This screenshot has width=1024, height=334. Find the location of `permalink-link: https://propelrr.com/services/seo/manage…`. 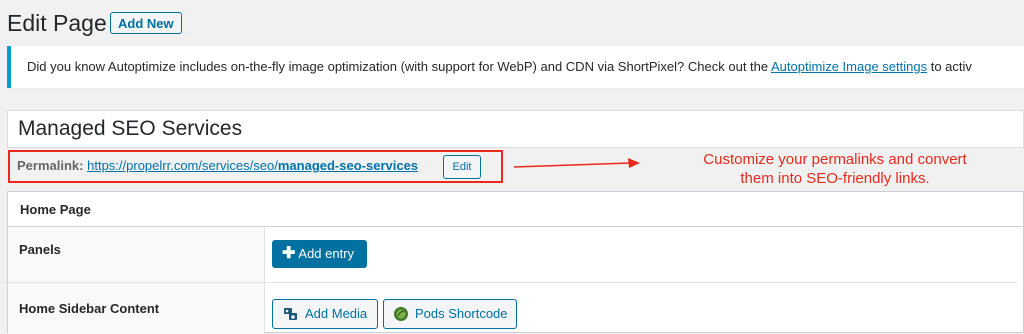

permalink-link: https://propelrr.com/services/seo/manage… is located at coordinates (252, 165).